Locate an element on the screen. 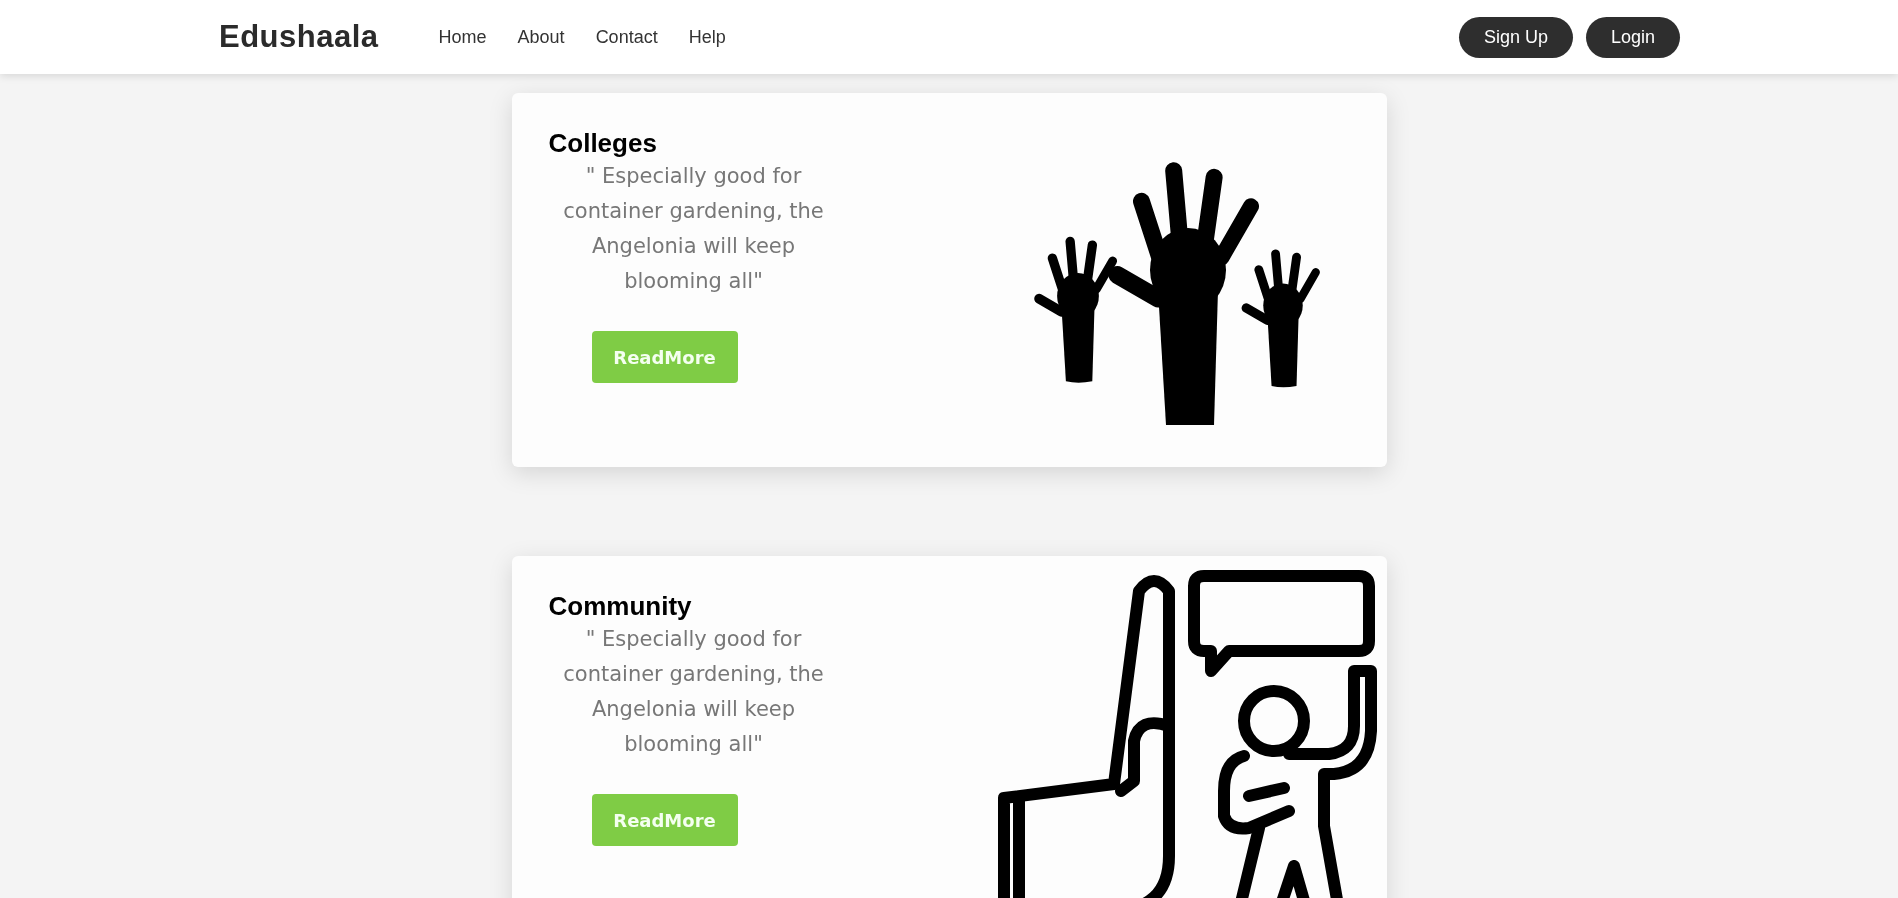  card-title: Colleges is located at coordinates (603, 143).